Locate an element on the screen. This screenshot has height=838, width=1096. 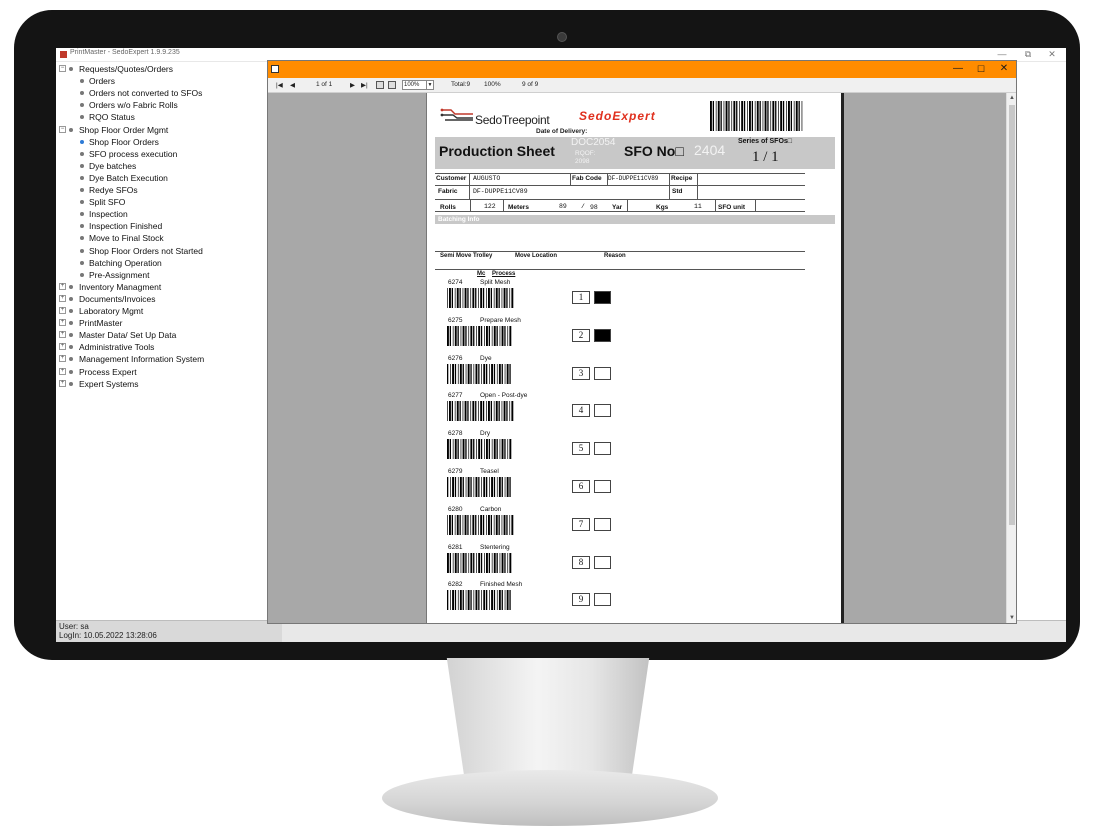
tree-item: + Expert Systems is located at coordinates (162, 384).